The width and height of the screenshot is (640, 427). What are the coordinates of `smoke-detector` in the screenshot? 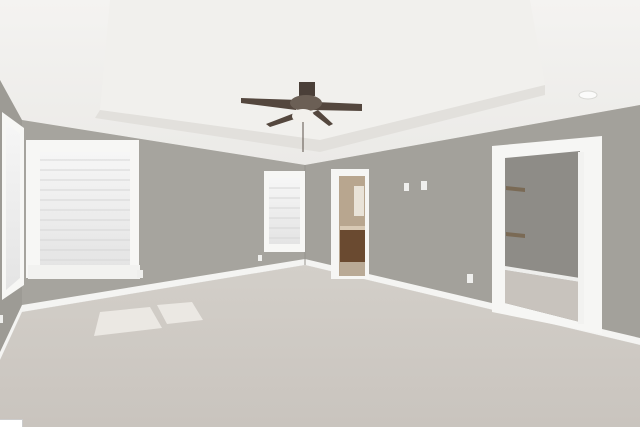 It's located at (588, 95).